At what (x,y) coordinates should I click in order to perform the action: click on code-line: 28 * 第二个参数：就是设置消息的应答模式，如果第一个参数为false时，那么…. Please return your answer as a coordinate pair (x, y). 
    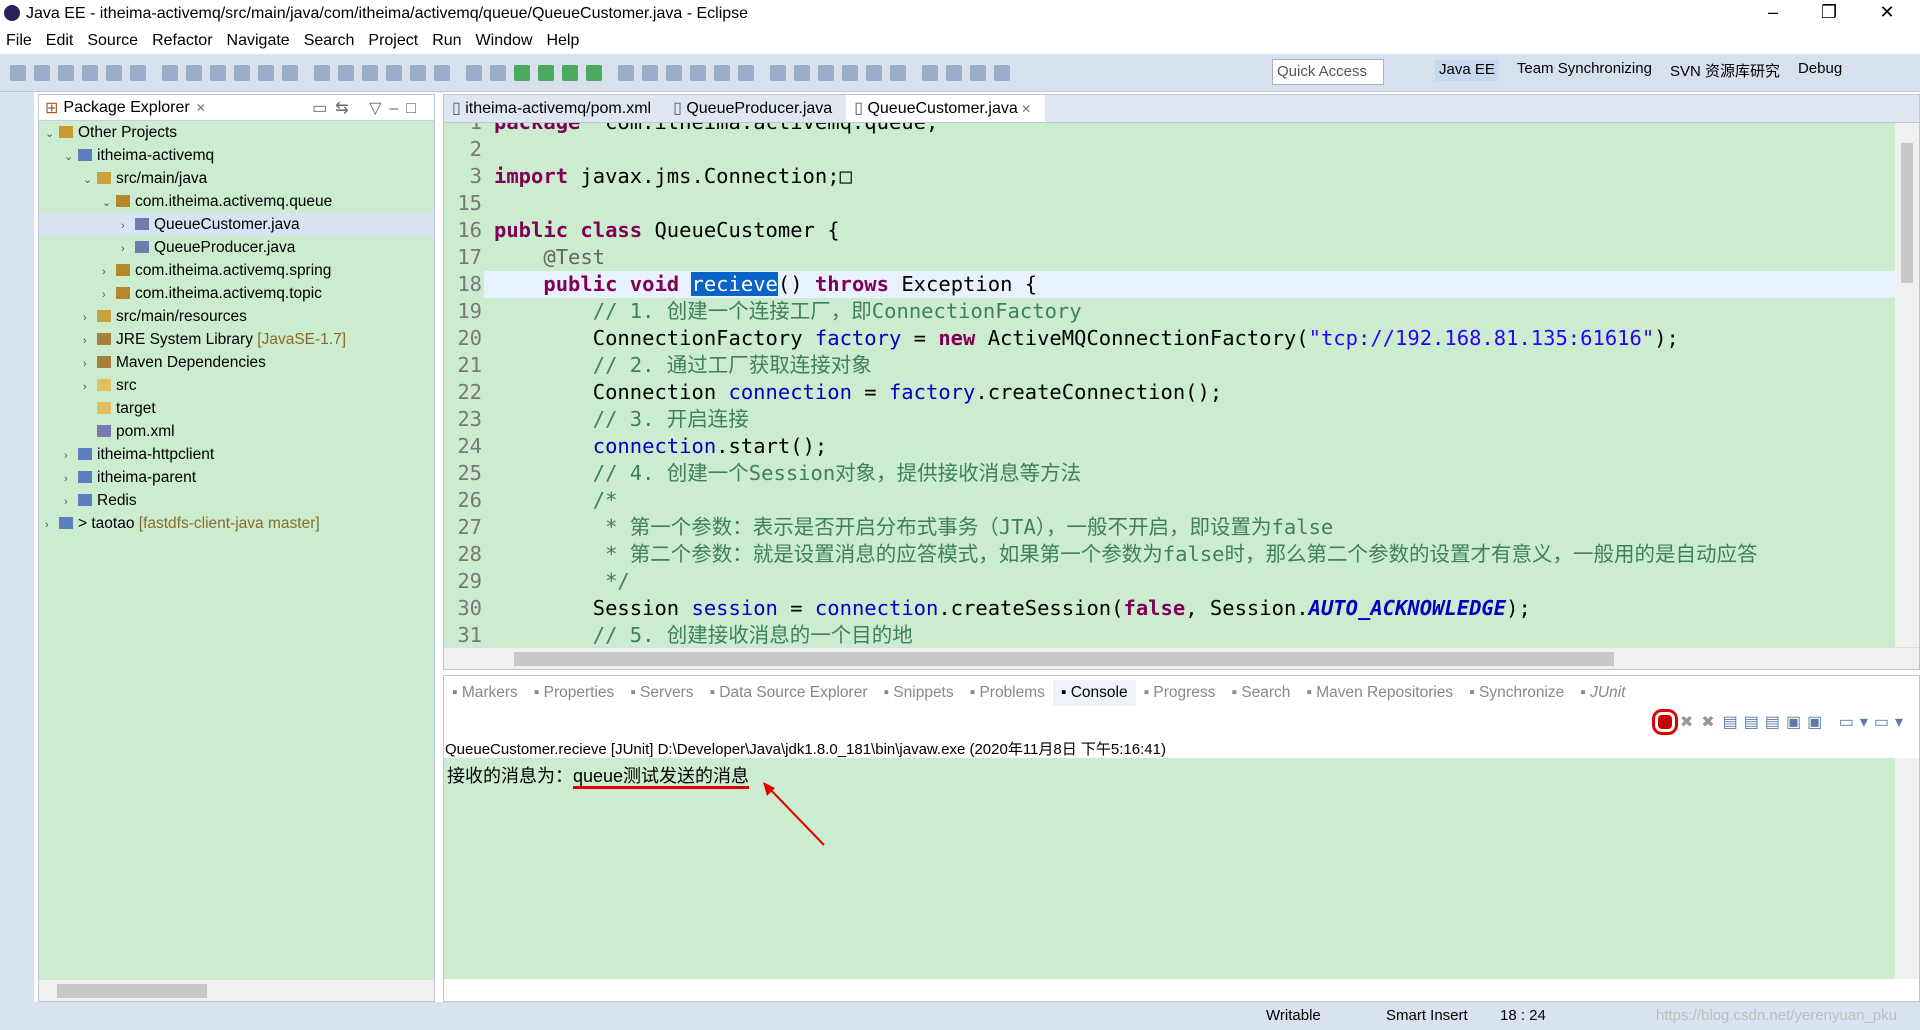
    Looking at the image, I should click on (1169, 554).